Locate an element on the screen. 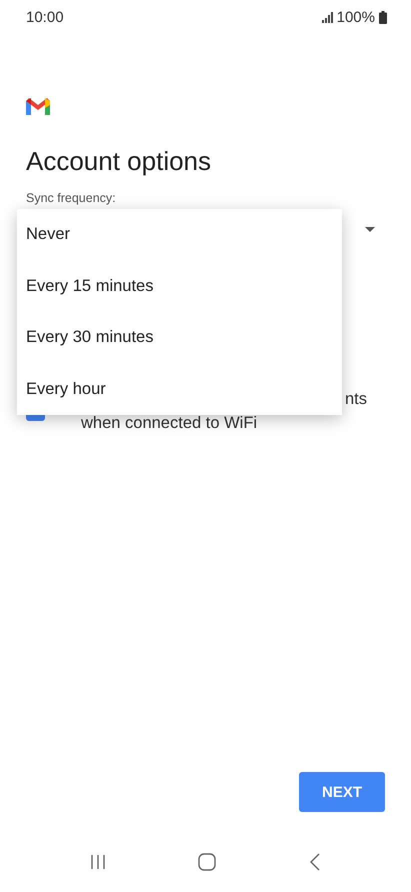  home-icon is located at coordinates (207, 862).